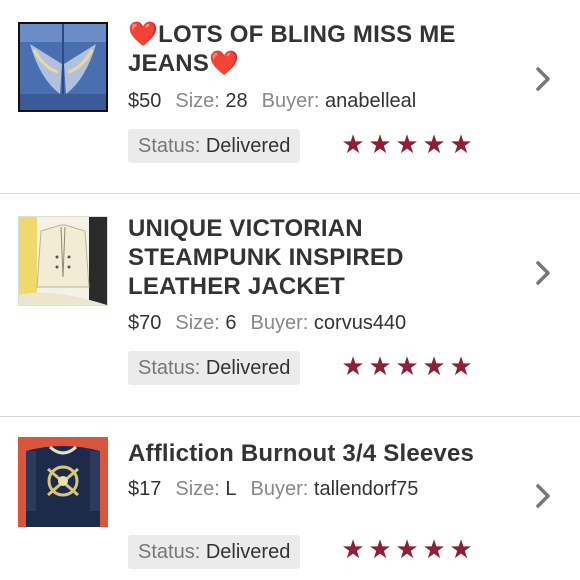 The width and height of the screenshot is (580, 580). I want to click on buyer-name: anabelleal, so click(371, 101).